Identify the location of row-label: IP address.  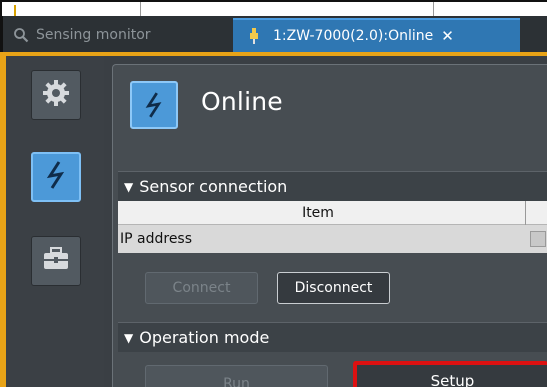
(156, 239).